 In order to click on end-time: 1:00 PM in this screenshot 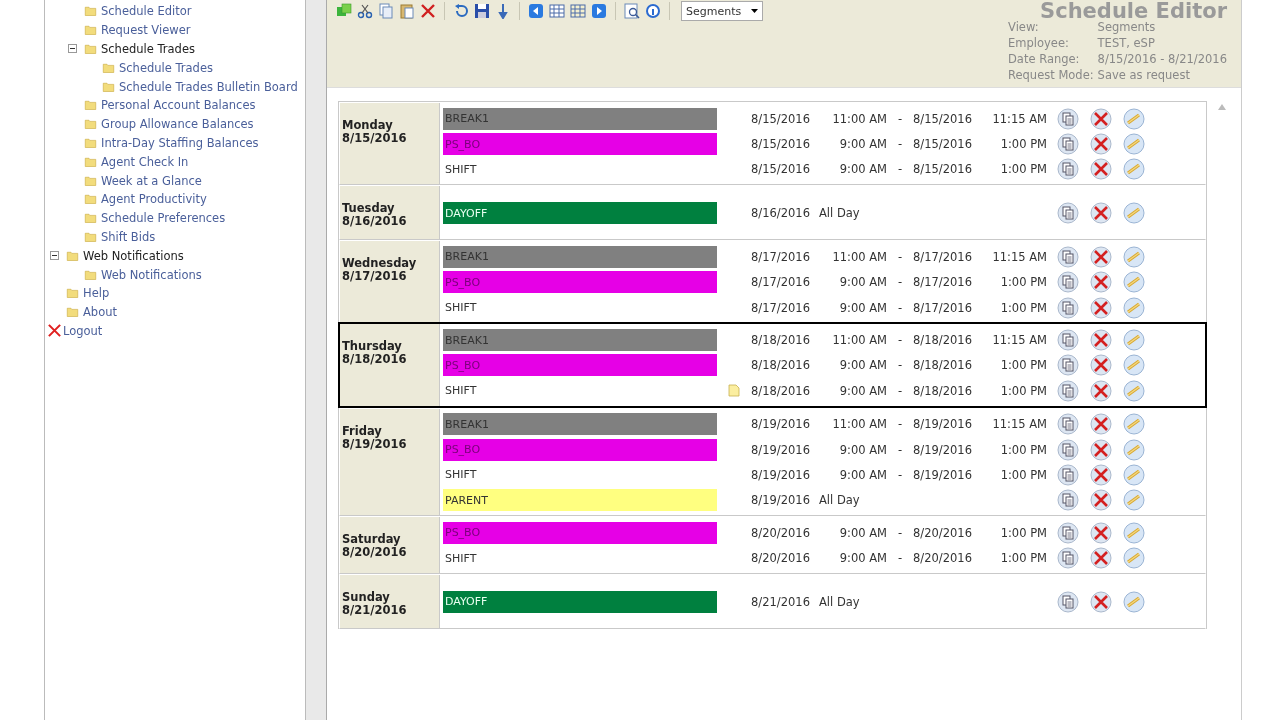, I will do `click(1023, 307)`.